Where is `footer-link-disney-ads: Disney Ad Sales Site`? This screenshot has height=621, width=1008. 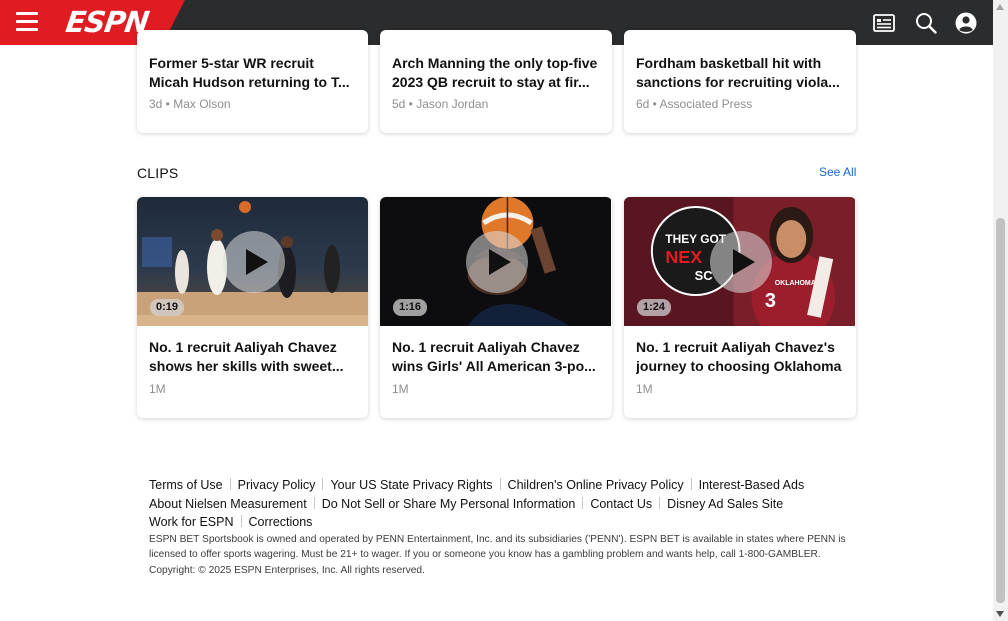
footer-link-disney-ads: Disney Ad Sales Site is located at coordinates (725, 504).